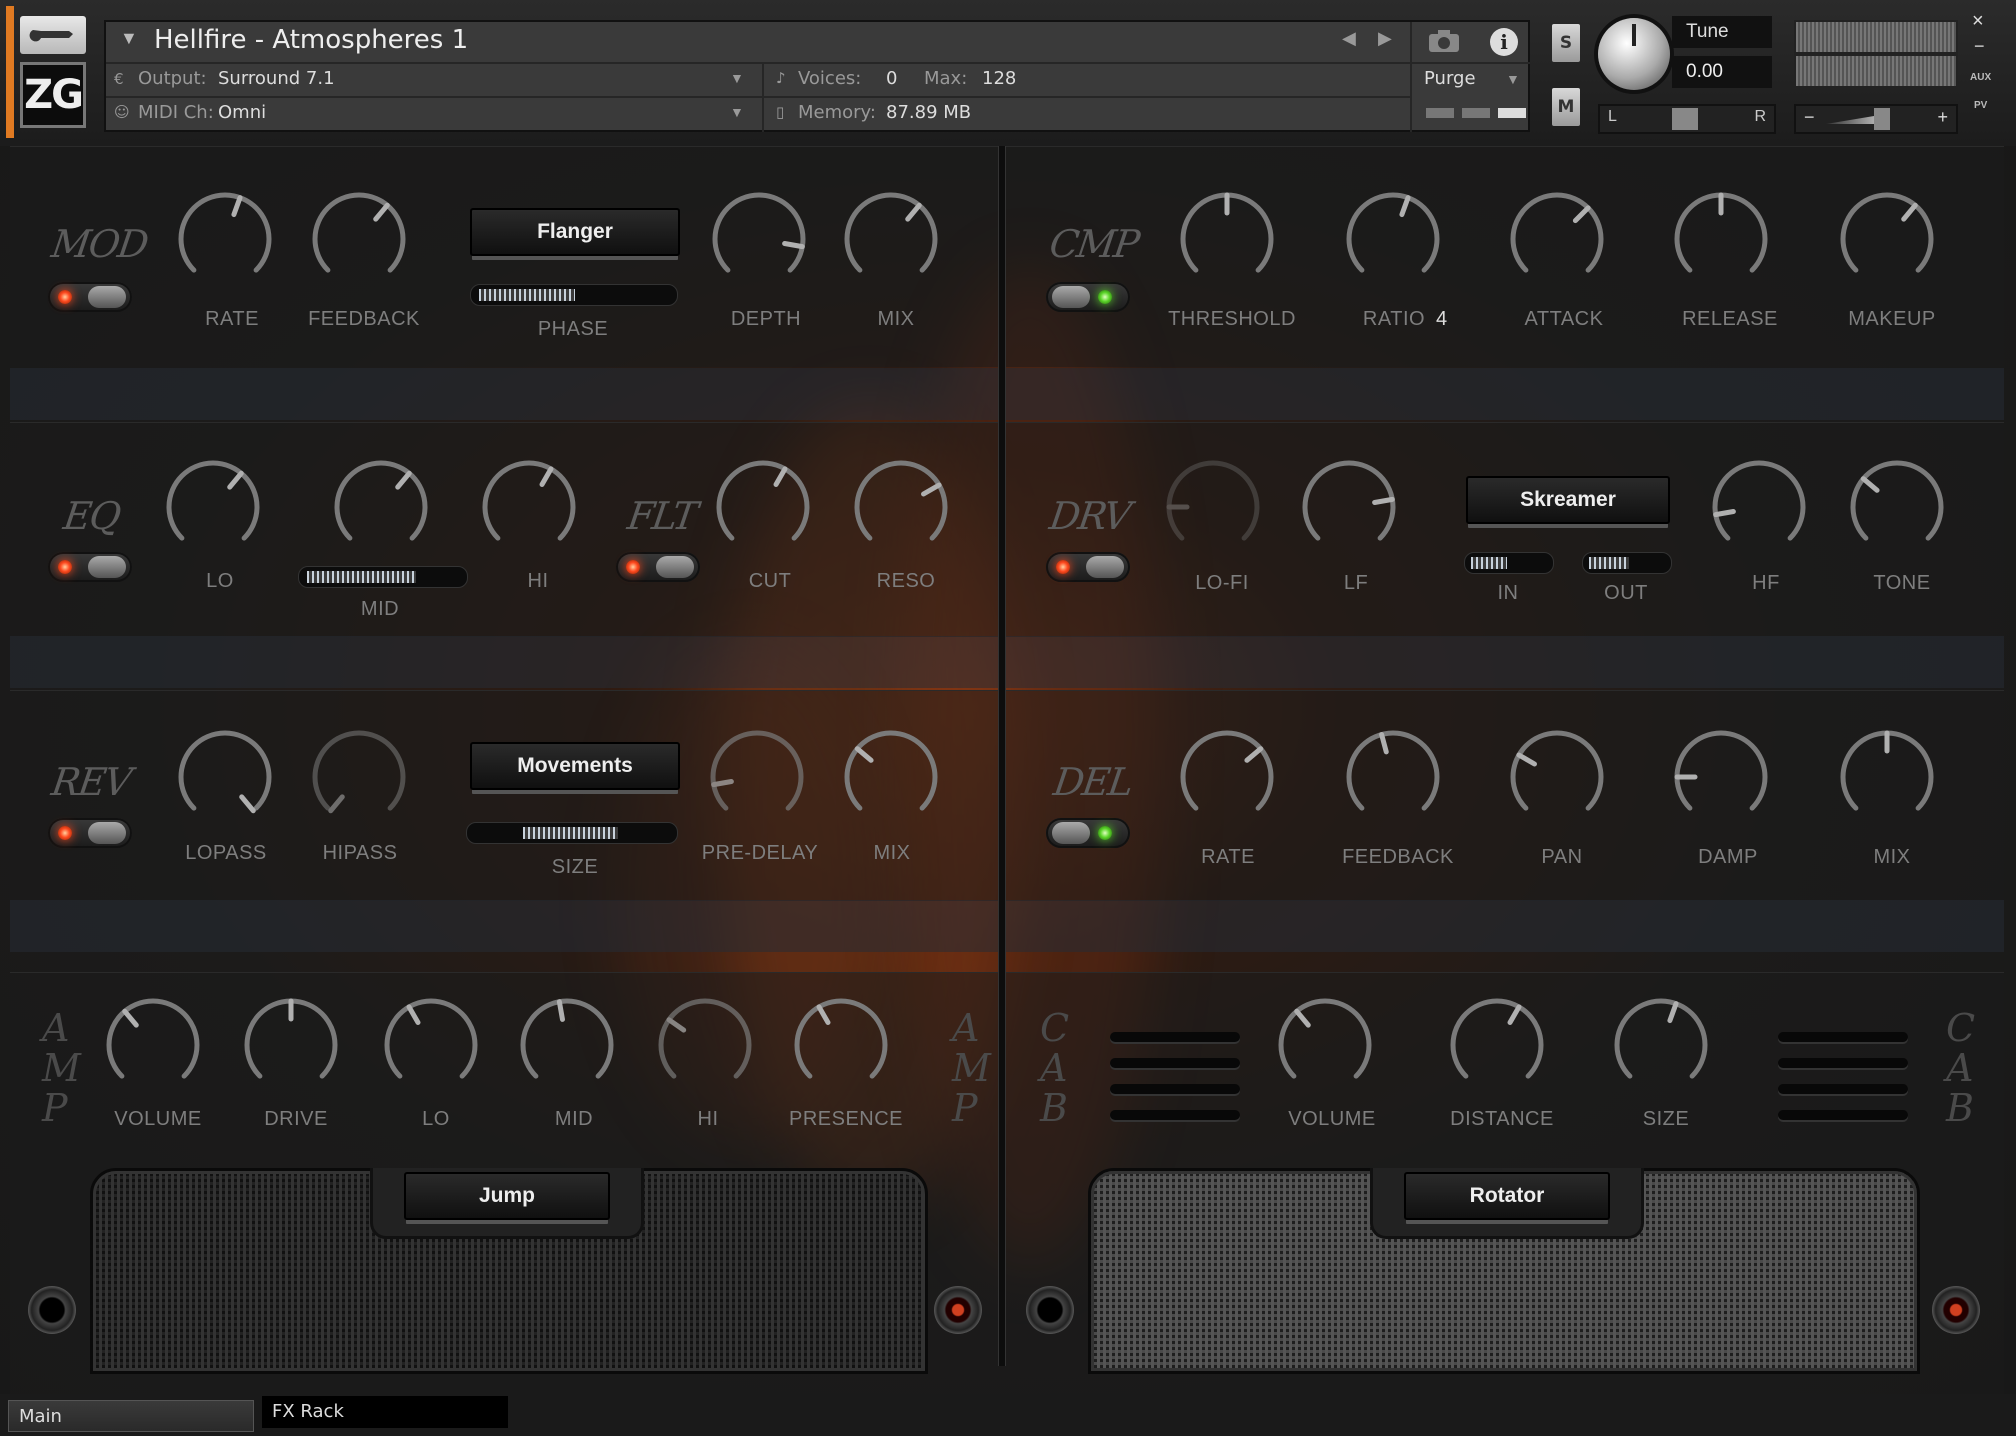 Image resolution: width=2016 pixels, height=1436 pixels. Describe the element at coordinates (1809, 117) in the screenshot. I see `volume-minus: −` at that location.